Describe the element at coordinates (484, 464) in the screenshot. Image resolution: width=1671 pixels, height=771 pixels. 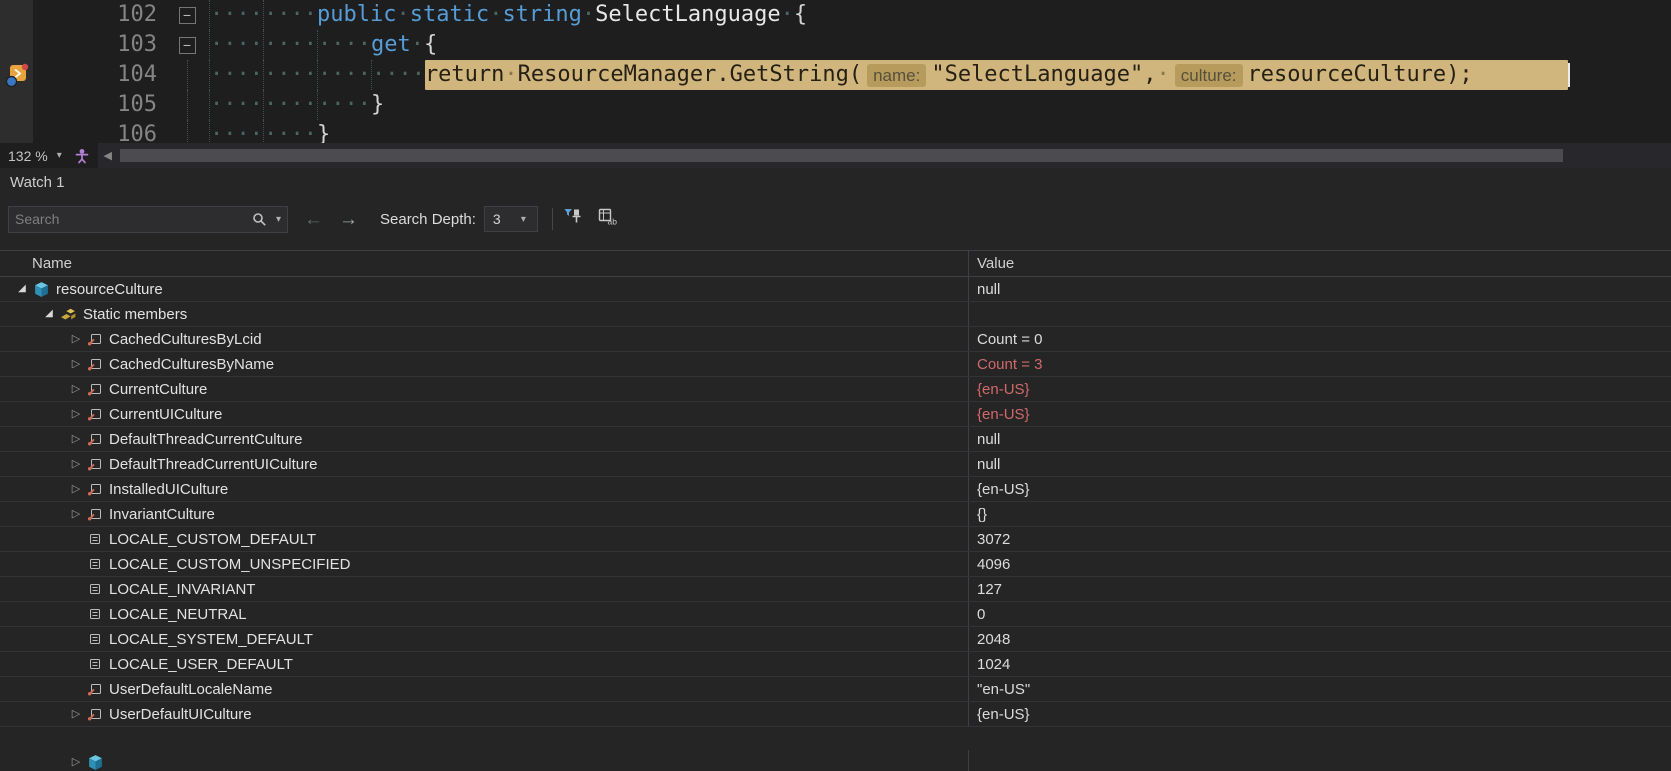
I see `row-name-cell: ▷ DefaultThreadCurrentUICulture` at that location.